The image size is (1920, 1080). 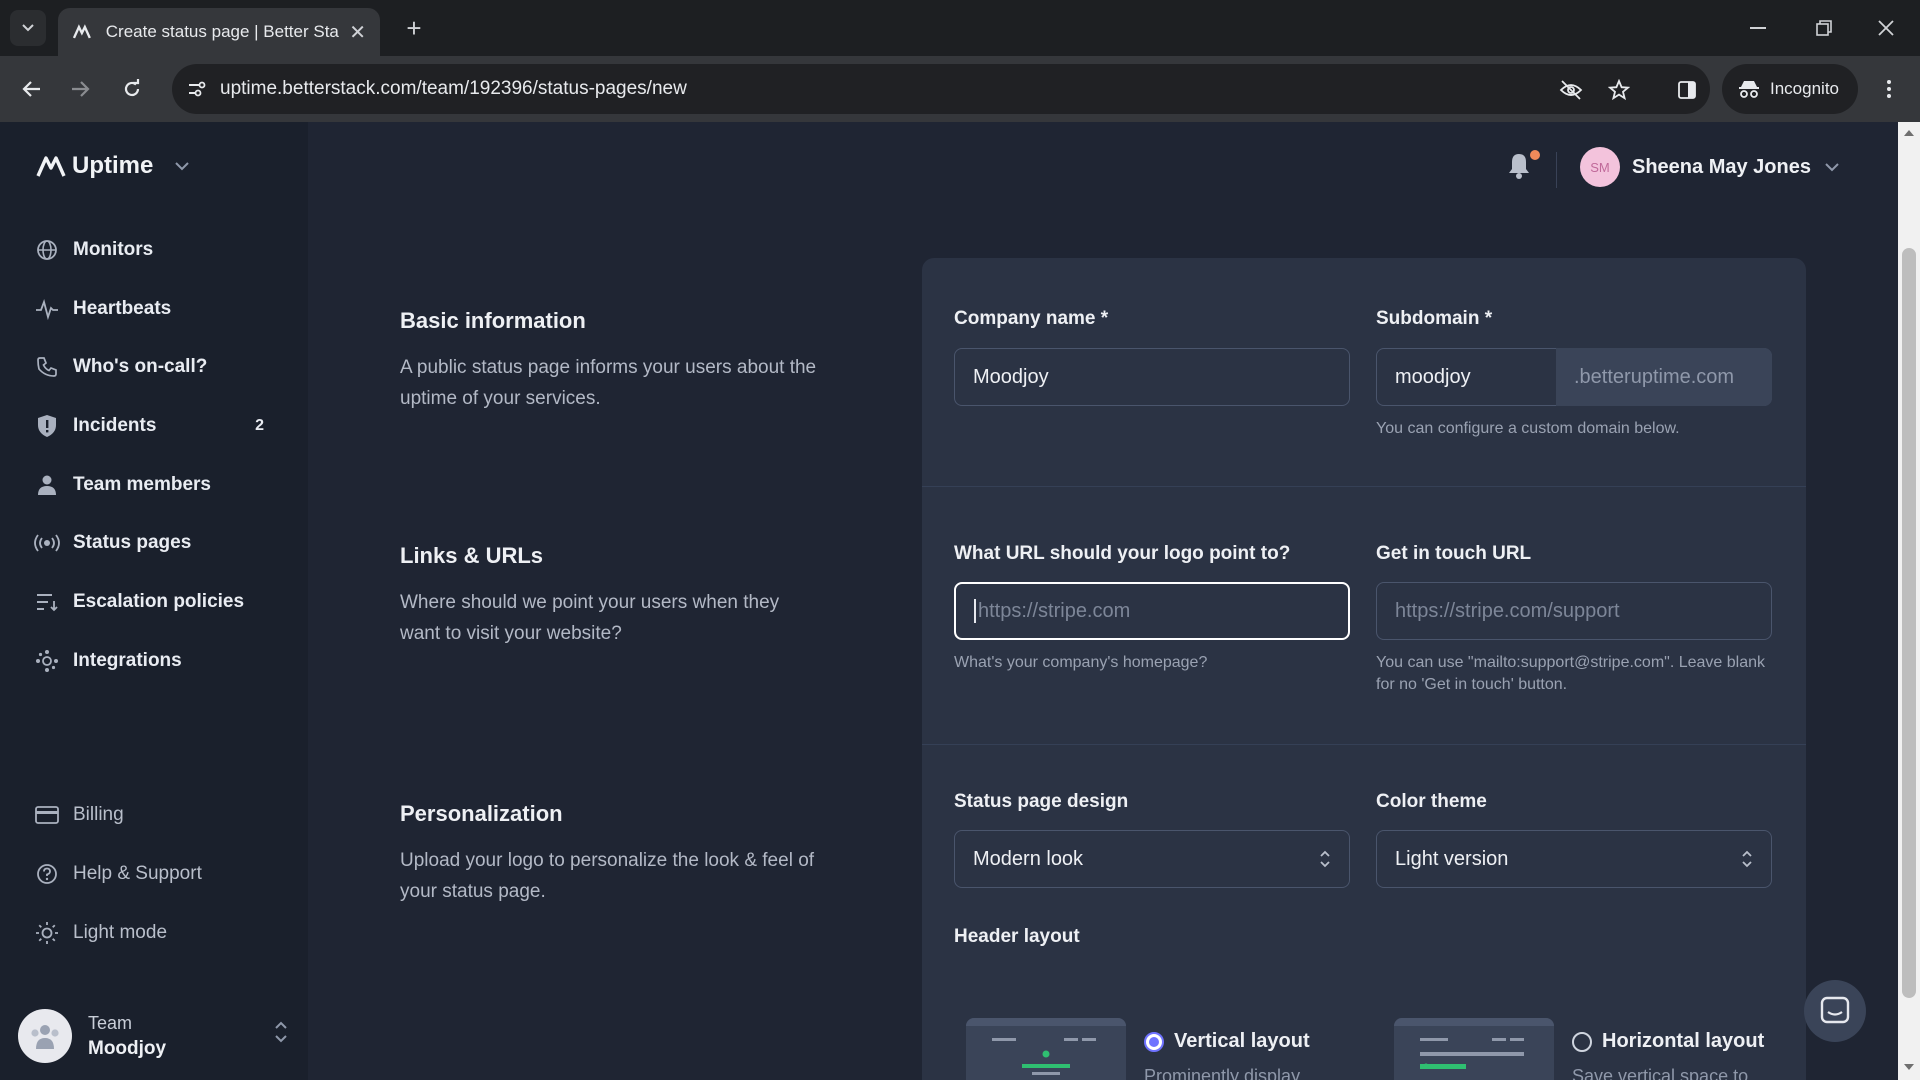 What do you see at coordinates (975, 611) in the screenshot?
I see `text-caret` at bounding box center [975, 611].